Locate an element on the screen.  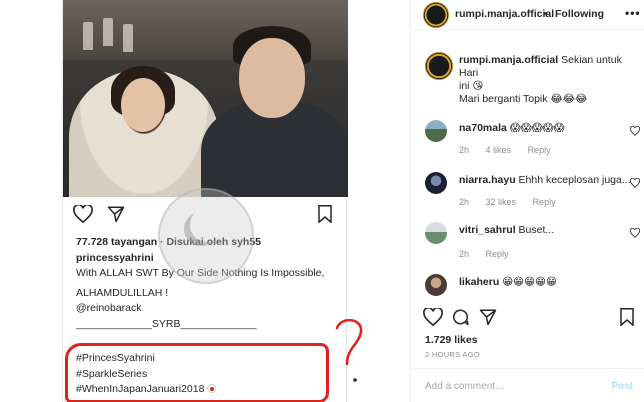
caption-body: ini 😘 is located at coordinates (471, 86).